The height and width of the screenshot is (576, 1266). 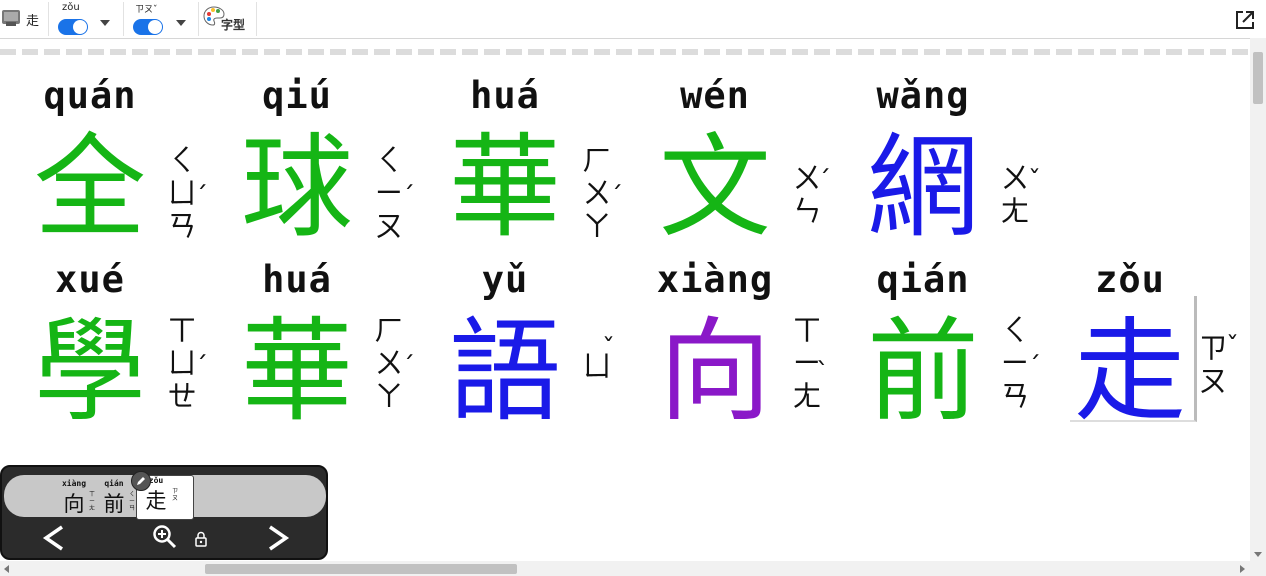 I want to click on bopomofo-symbol: ㄗ, so click(x=1213, y=348).